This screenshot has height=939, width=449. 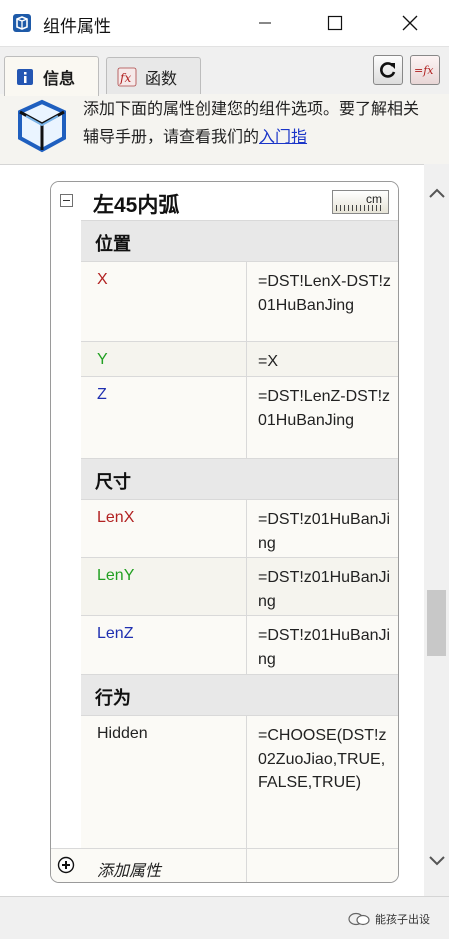 I want to click on tab-strip: 信息 fx 函数 =fx, so click(x=224, y=71).